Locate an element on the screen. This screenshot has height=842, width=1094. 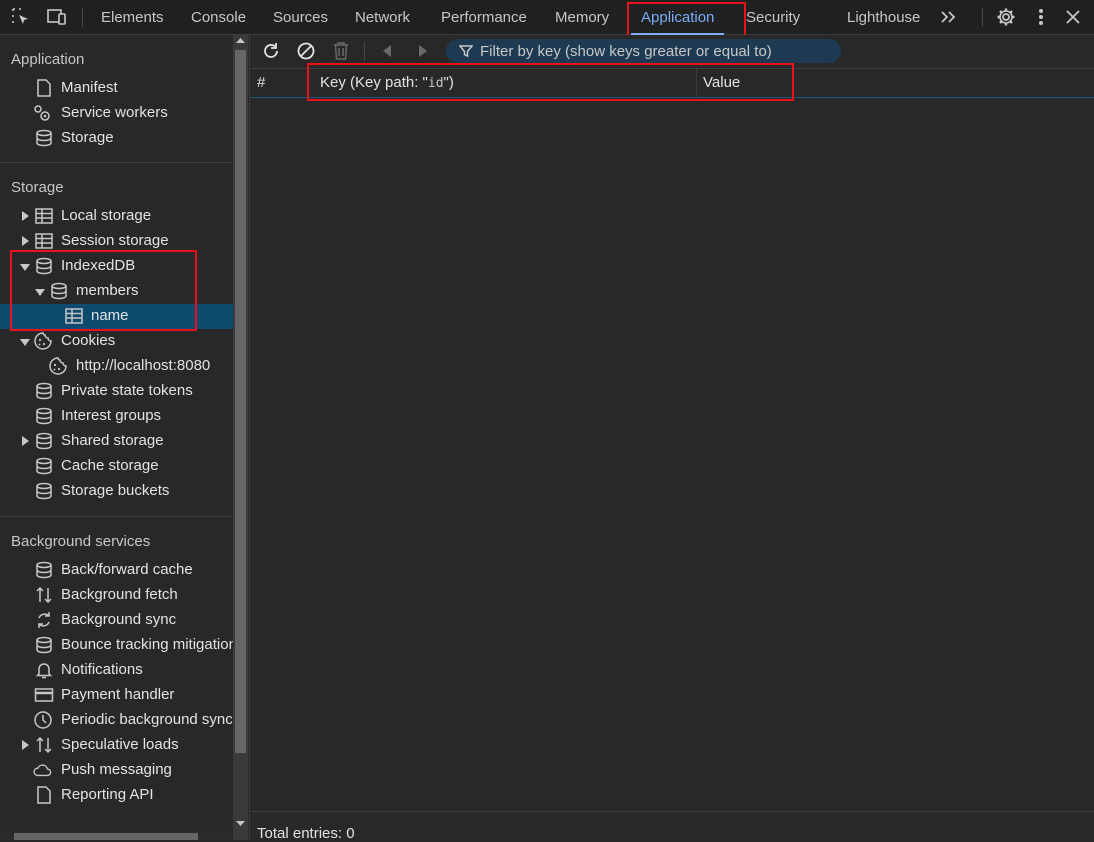
sidebar-item-label: http://localhost:8080 is located at coordinates (143, 365).